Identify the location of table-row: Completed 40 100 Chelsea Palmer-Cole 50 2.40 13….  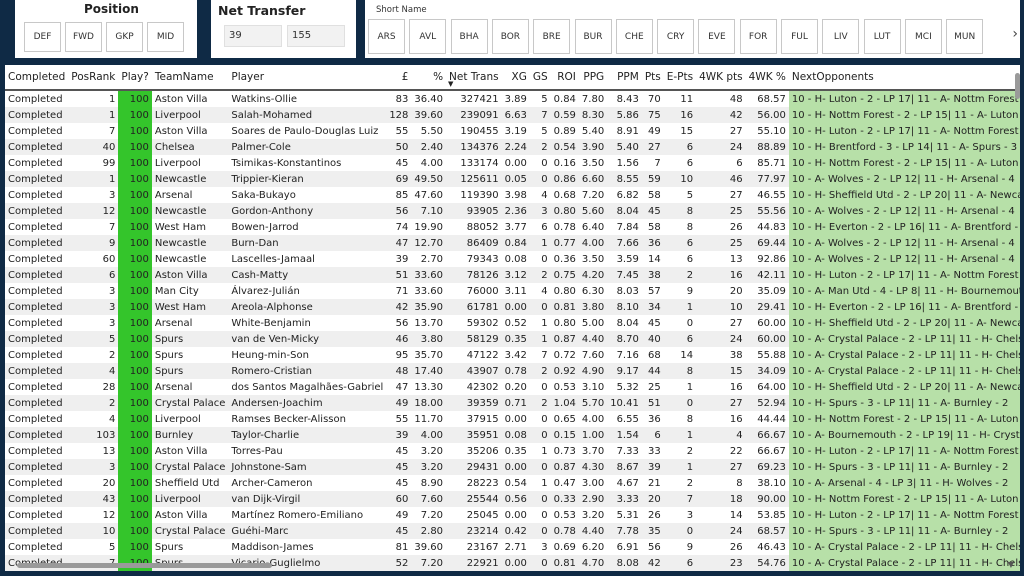
(512, 147).